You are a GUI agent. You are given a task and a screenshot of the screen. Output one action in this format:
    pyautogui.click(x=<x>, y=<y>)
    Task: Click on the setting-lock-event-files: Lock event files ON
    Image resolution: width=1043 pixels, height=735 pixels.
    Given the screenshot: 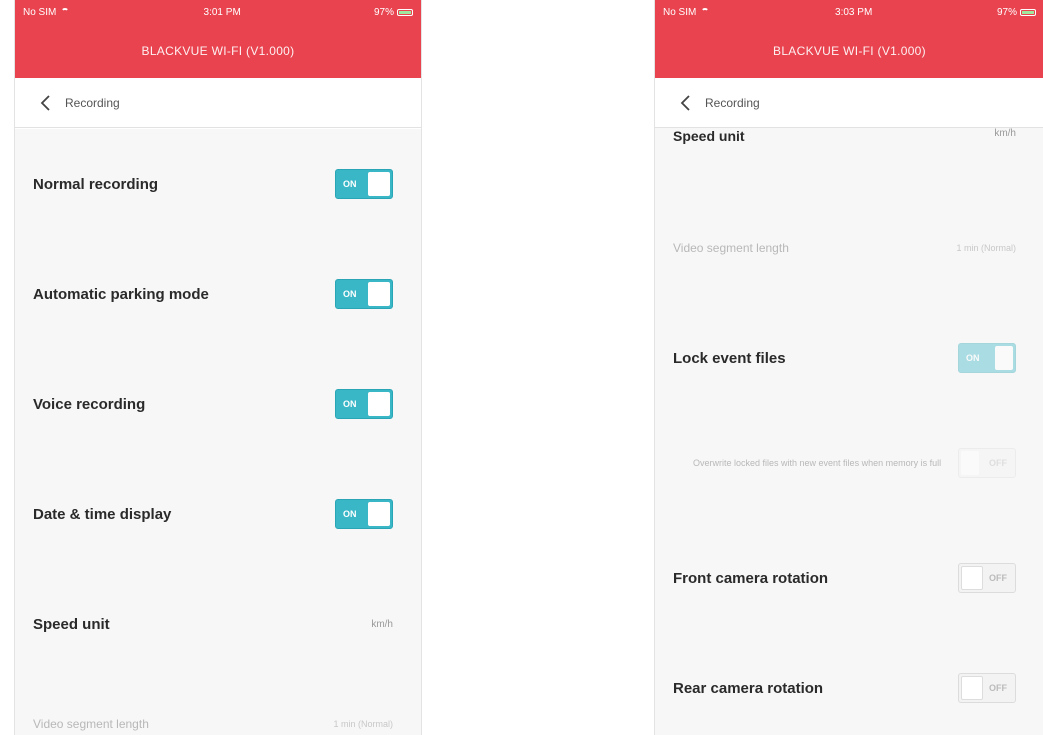 What is the action you would take?
    pyautogui.click(x=849, y=358)
    